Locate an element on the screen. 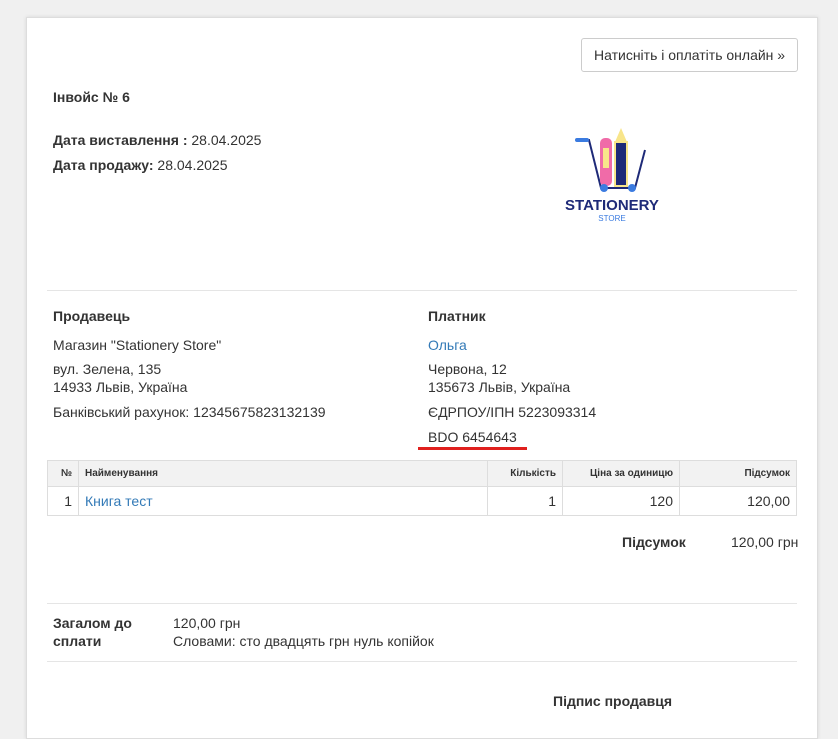 Image resolution: width=838 pixels, height=739 pixels. issue-date: Дата виставлення : 28.04.2025 is located at coordinates (157, 140).